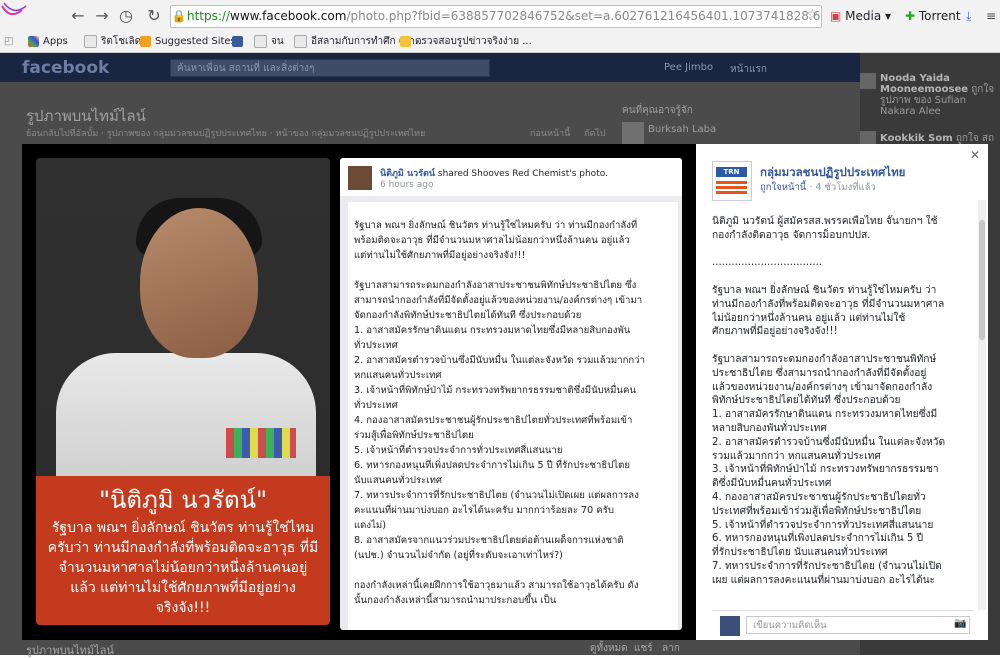  Describe the element at coordinates (179, 16) in the screenshot. I see `lock-icon: 🔒` at that location.